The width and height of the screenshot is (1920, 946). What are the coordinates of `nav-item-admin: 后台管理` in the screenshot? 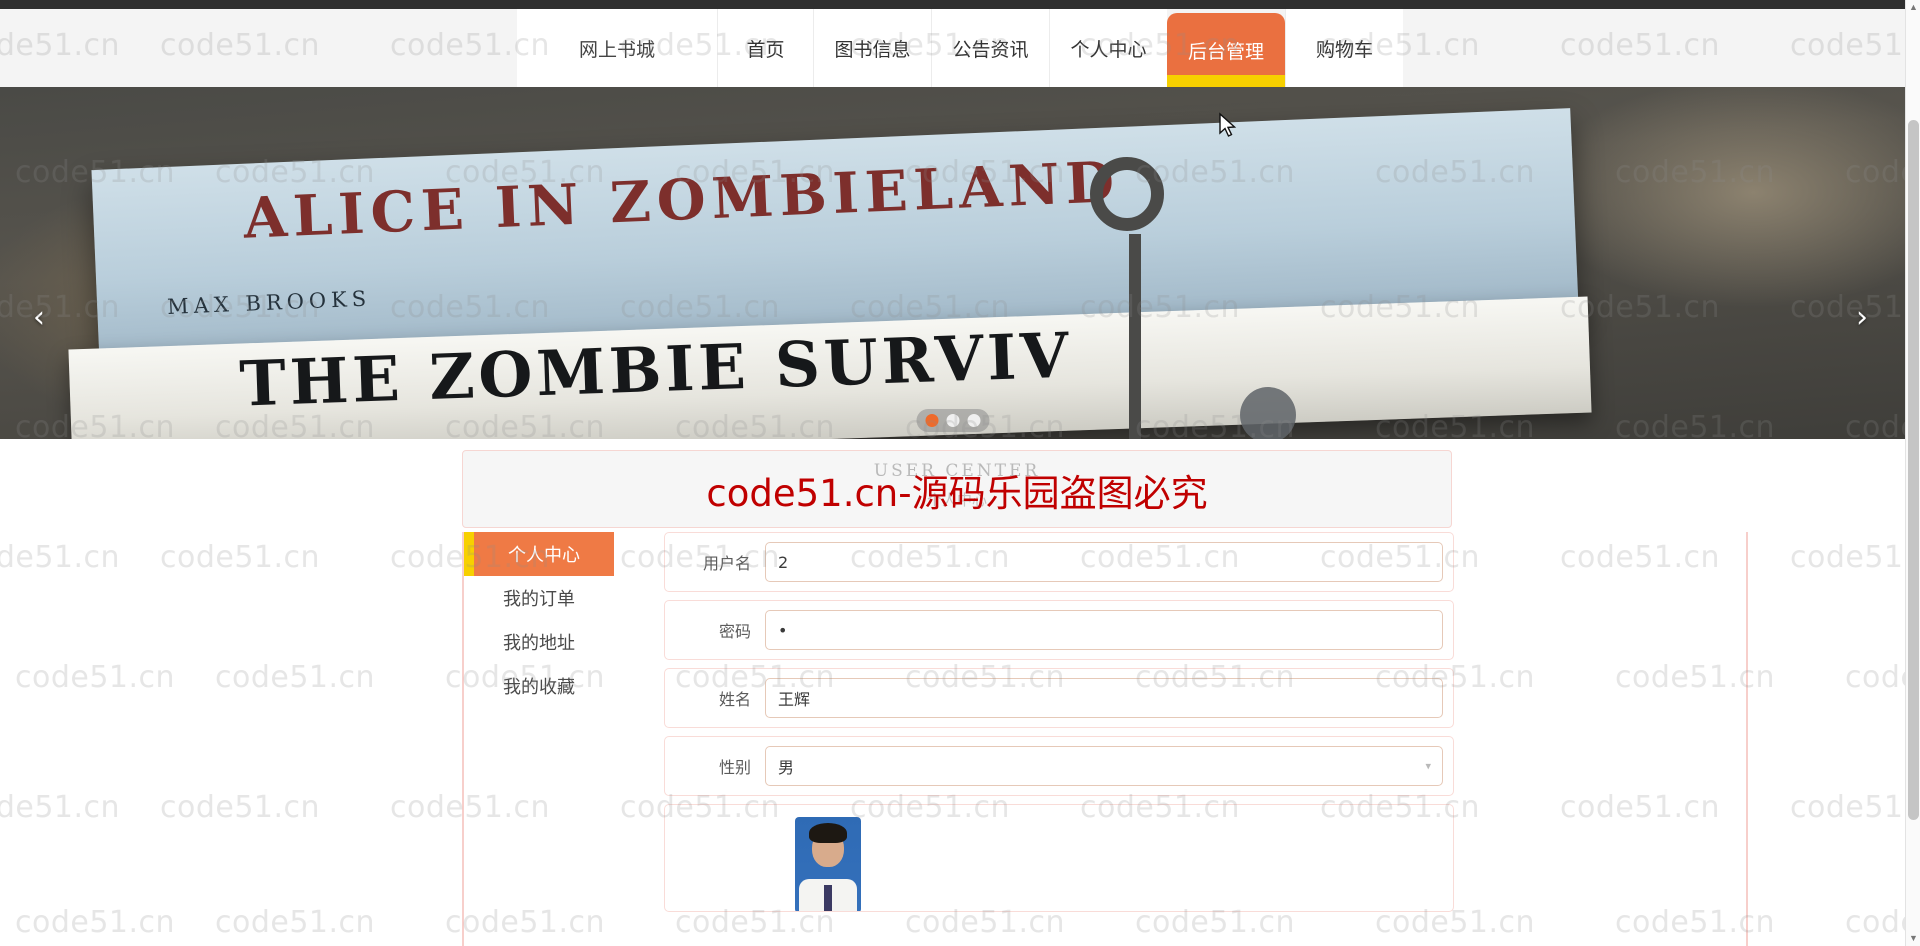 It's located at (1226, 50).